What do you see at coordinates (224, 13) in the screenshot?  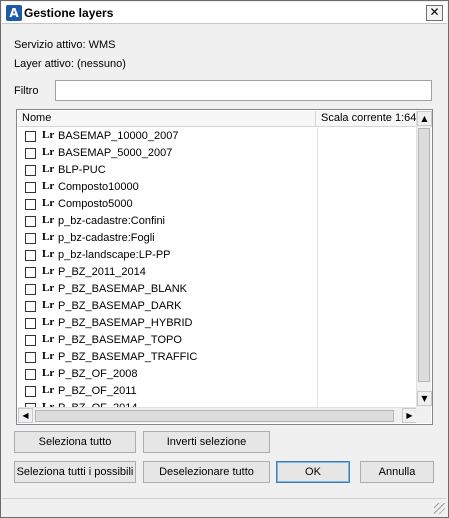 I see `title-bar: A Gestione layers ✕` at bounding box center [224, 13].